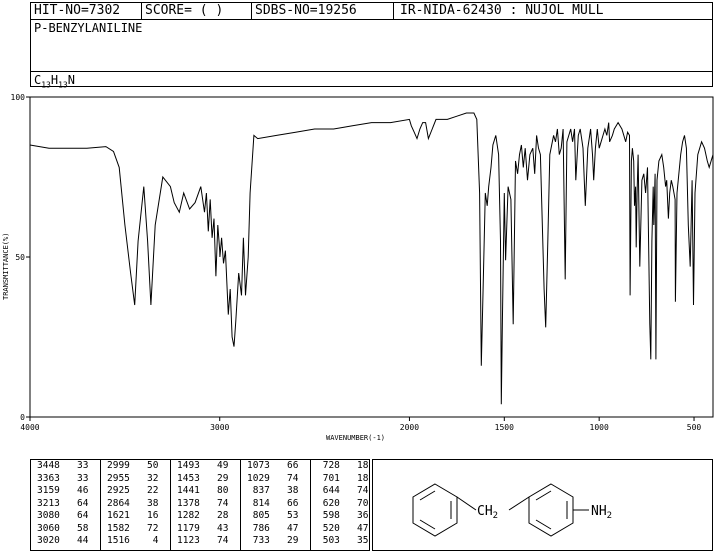  I want to click on peak-row: 598 36, so click(343, 515).